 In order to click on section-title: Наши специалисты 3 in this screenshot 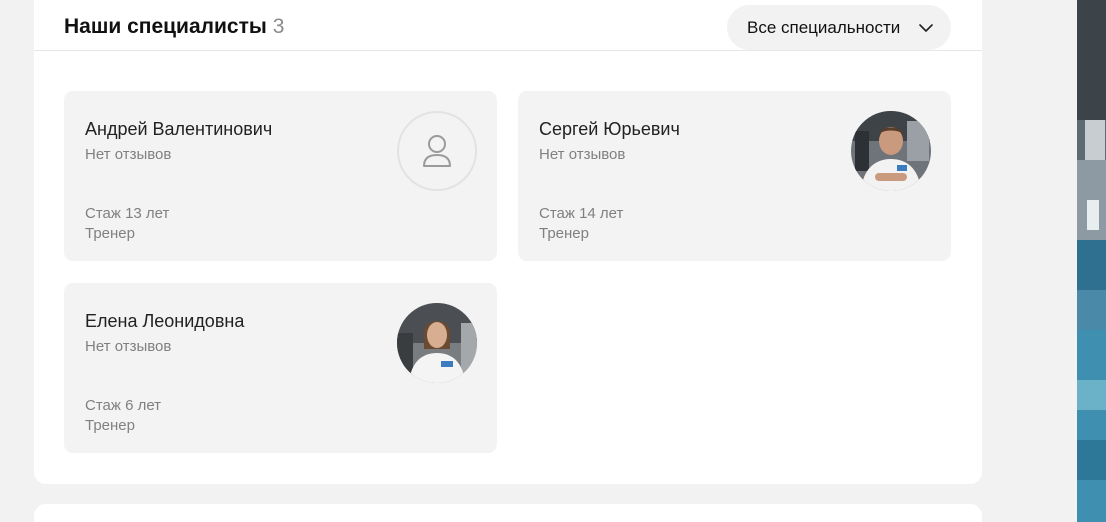, I will do `click(174, 27)`.